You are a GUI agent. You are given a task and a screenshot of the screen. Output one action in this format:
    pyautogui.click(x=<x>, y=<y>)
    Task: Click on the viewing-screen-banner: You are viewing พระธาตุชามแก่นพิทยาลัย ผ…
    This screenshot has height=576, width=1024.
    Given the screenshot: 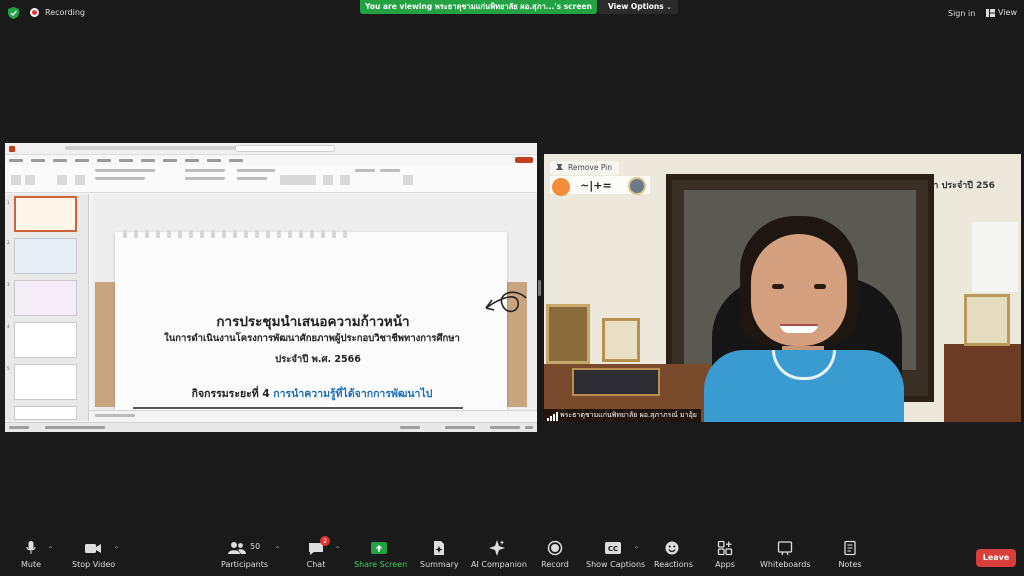 What is the action you would take?
    pyautogui.click(x=478, y=7)
    